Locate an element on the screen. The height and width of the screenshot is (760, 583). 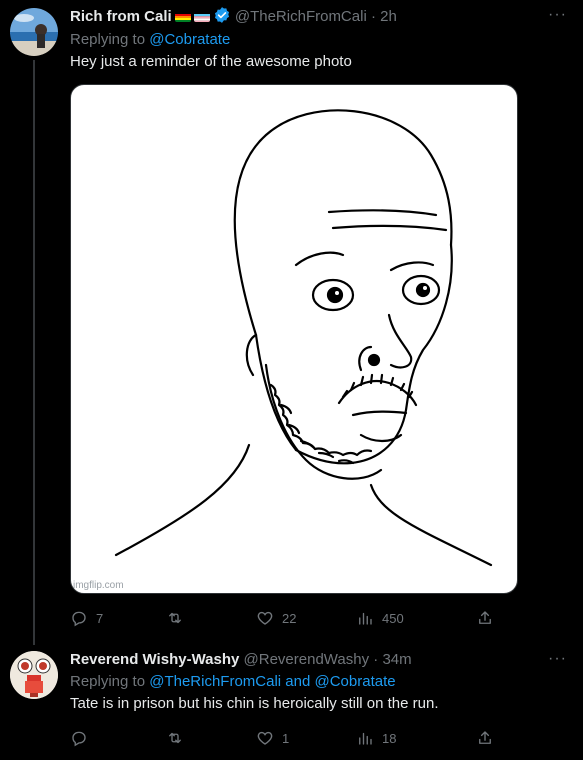
tweet-text: Hey just a reminder of the awesome photo is located at coordinates (211, 61).